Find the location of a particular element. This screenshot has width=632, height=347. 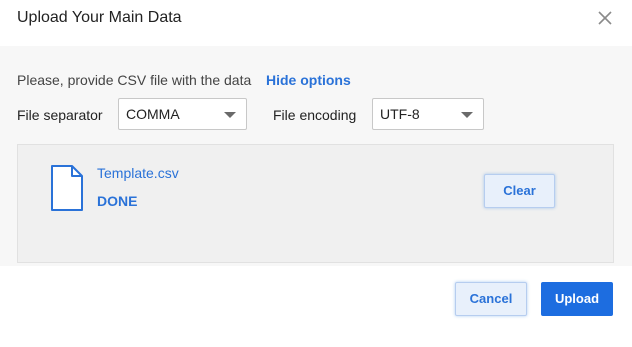

file-separator-select: COMMA is located at coordinates (182, 114).